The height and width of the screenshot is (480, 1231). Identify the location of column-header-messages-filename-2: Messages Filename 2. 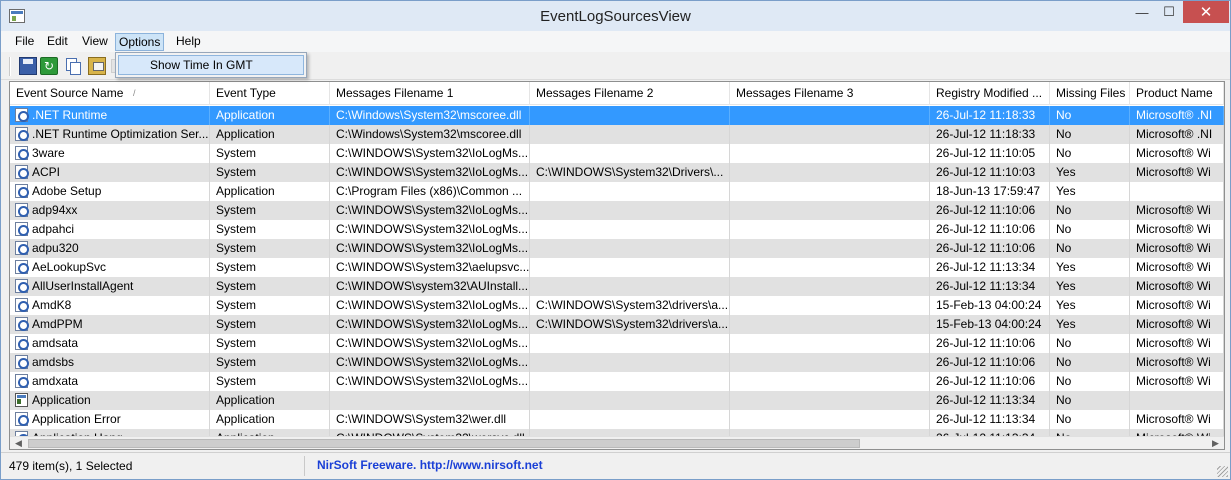
(630, 93).